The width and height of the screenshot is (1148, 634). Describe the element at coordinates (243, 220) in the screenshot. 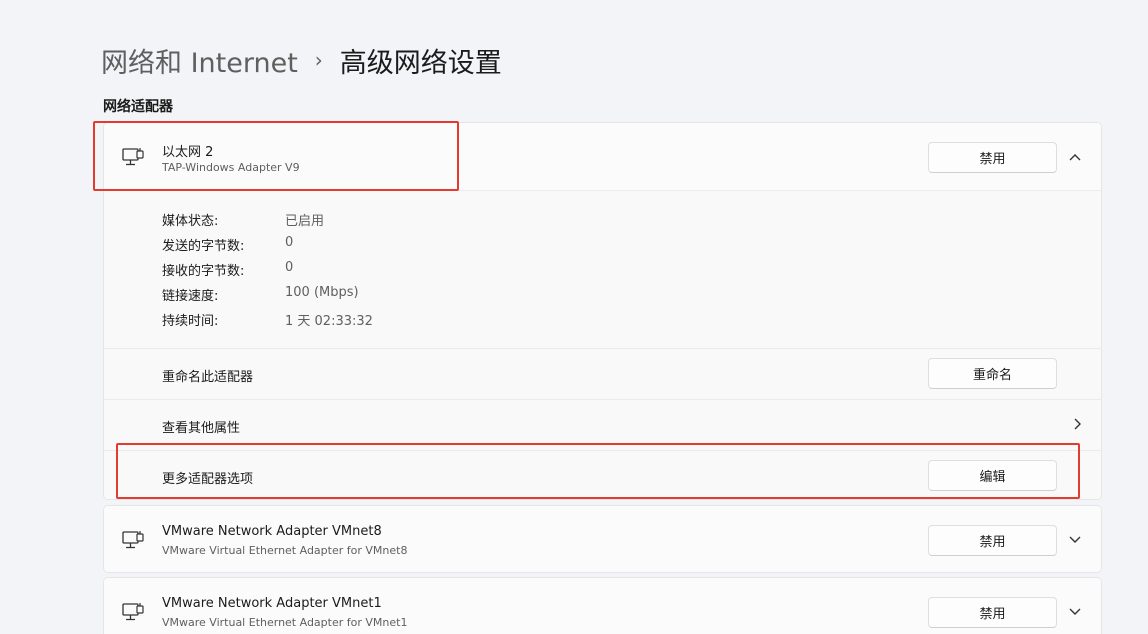

I see `property-row: 媒体状态: 已启用` at that location.